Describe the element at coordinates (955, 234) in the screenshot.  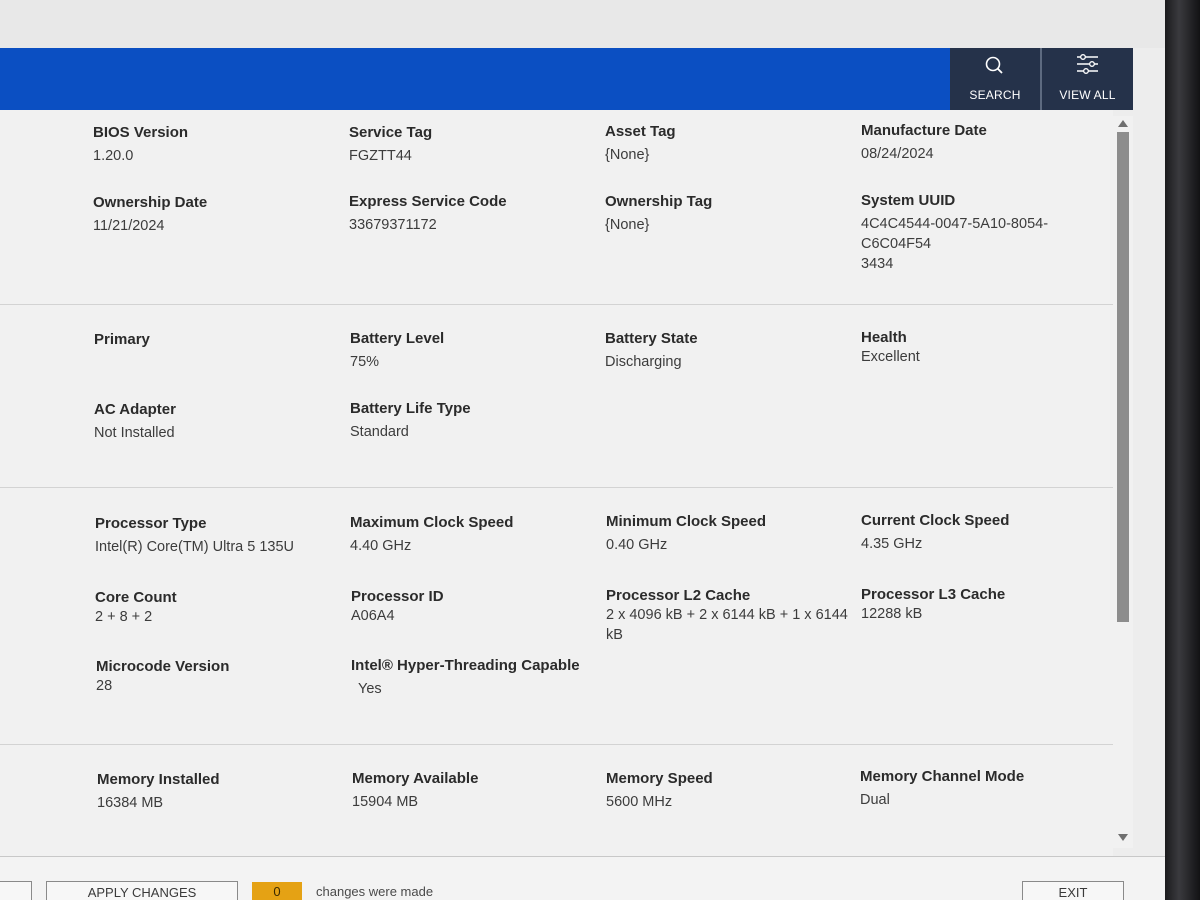
I see `field-value-line-1: 4C4C4544-0047-5A10-8054-C6C04F54` at that location.